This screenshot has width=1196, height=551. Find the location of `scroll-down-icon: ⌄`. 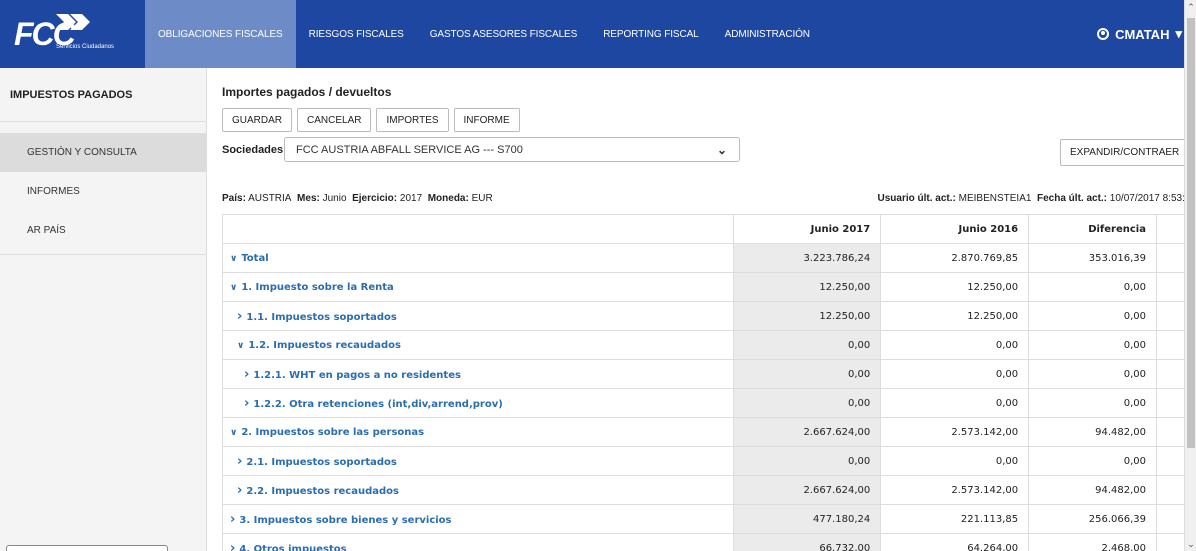

scroll-down-icon: ⌄ is located at coordinates (1190, 544).